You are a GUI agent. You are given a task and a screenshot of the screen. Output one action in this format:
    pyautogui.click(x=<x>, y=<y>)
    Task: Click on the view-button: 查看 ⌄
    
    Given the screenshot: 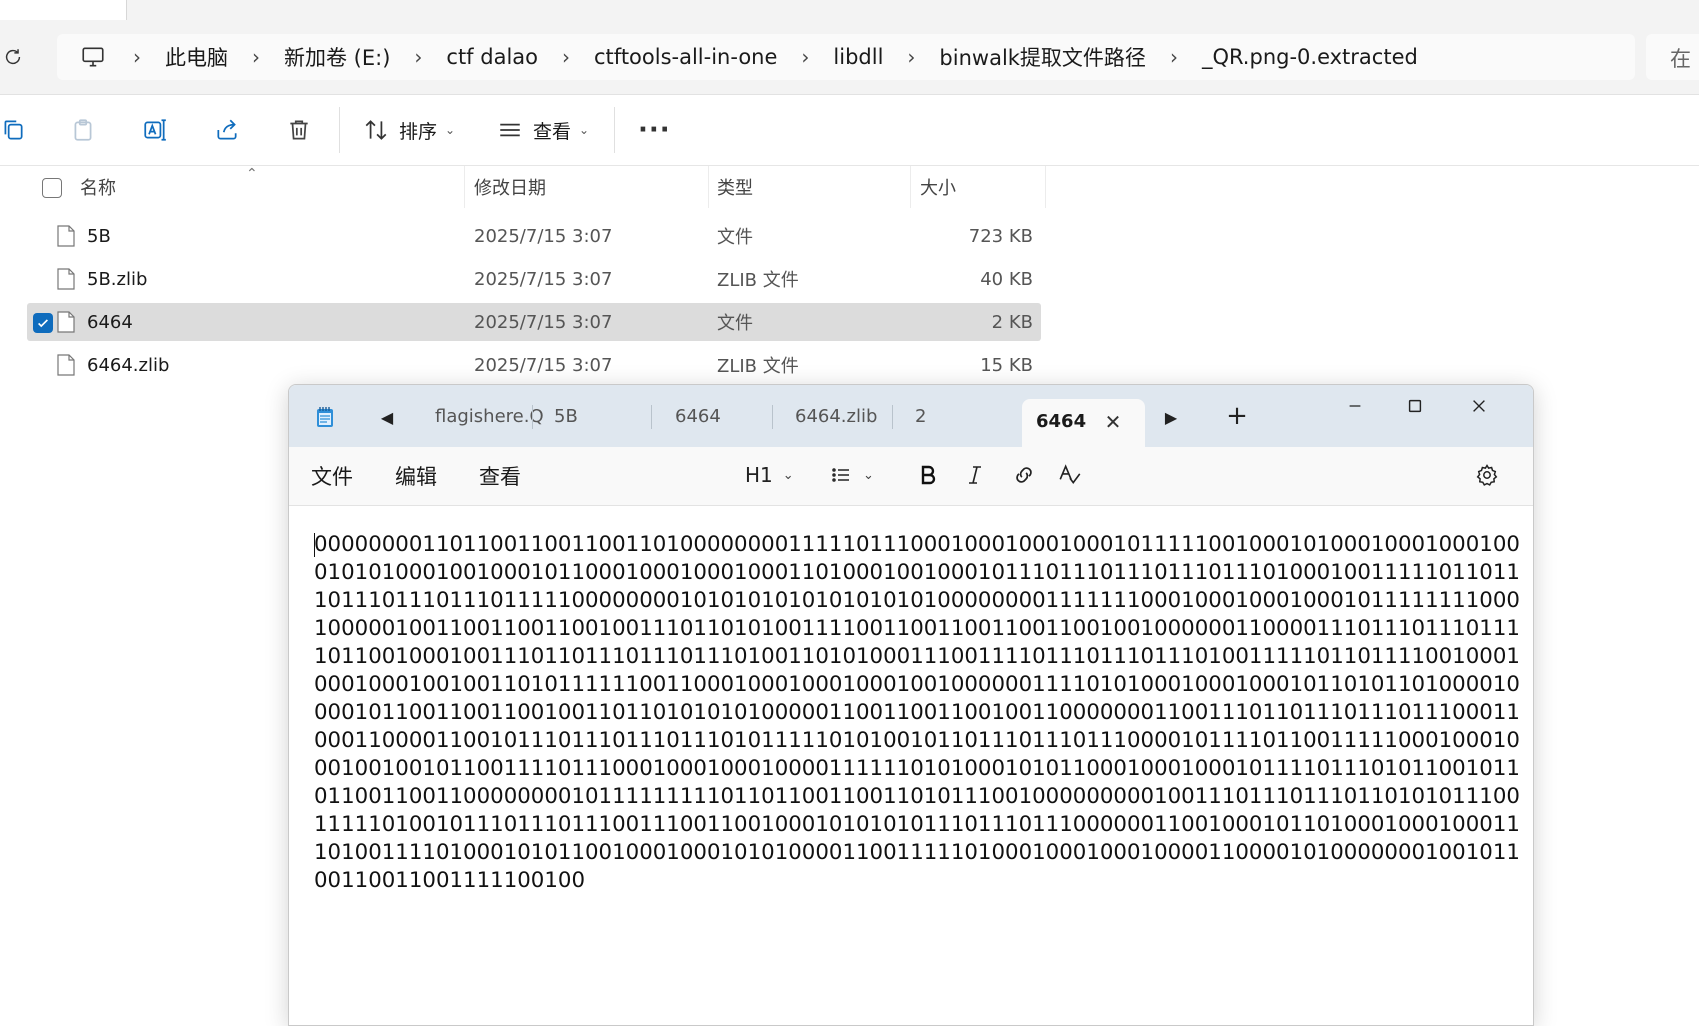 What is the action you would take?
    pyautogui.click(x=543, y=130)
    